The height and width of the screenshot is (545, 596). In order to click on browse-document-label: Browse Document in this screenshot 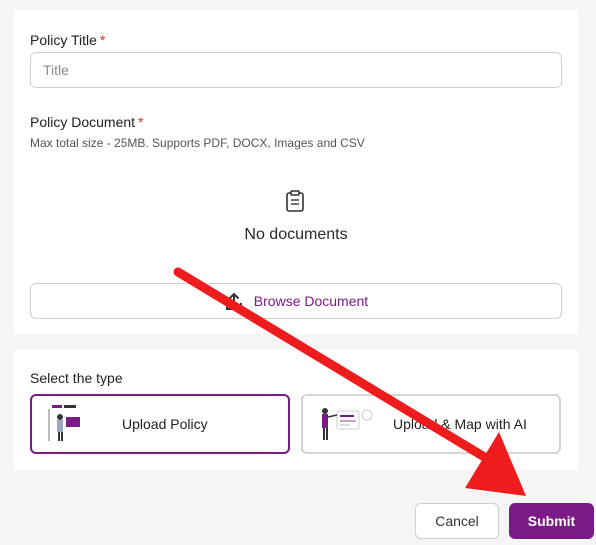, I will do `click(311, 301)`.